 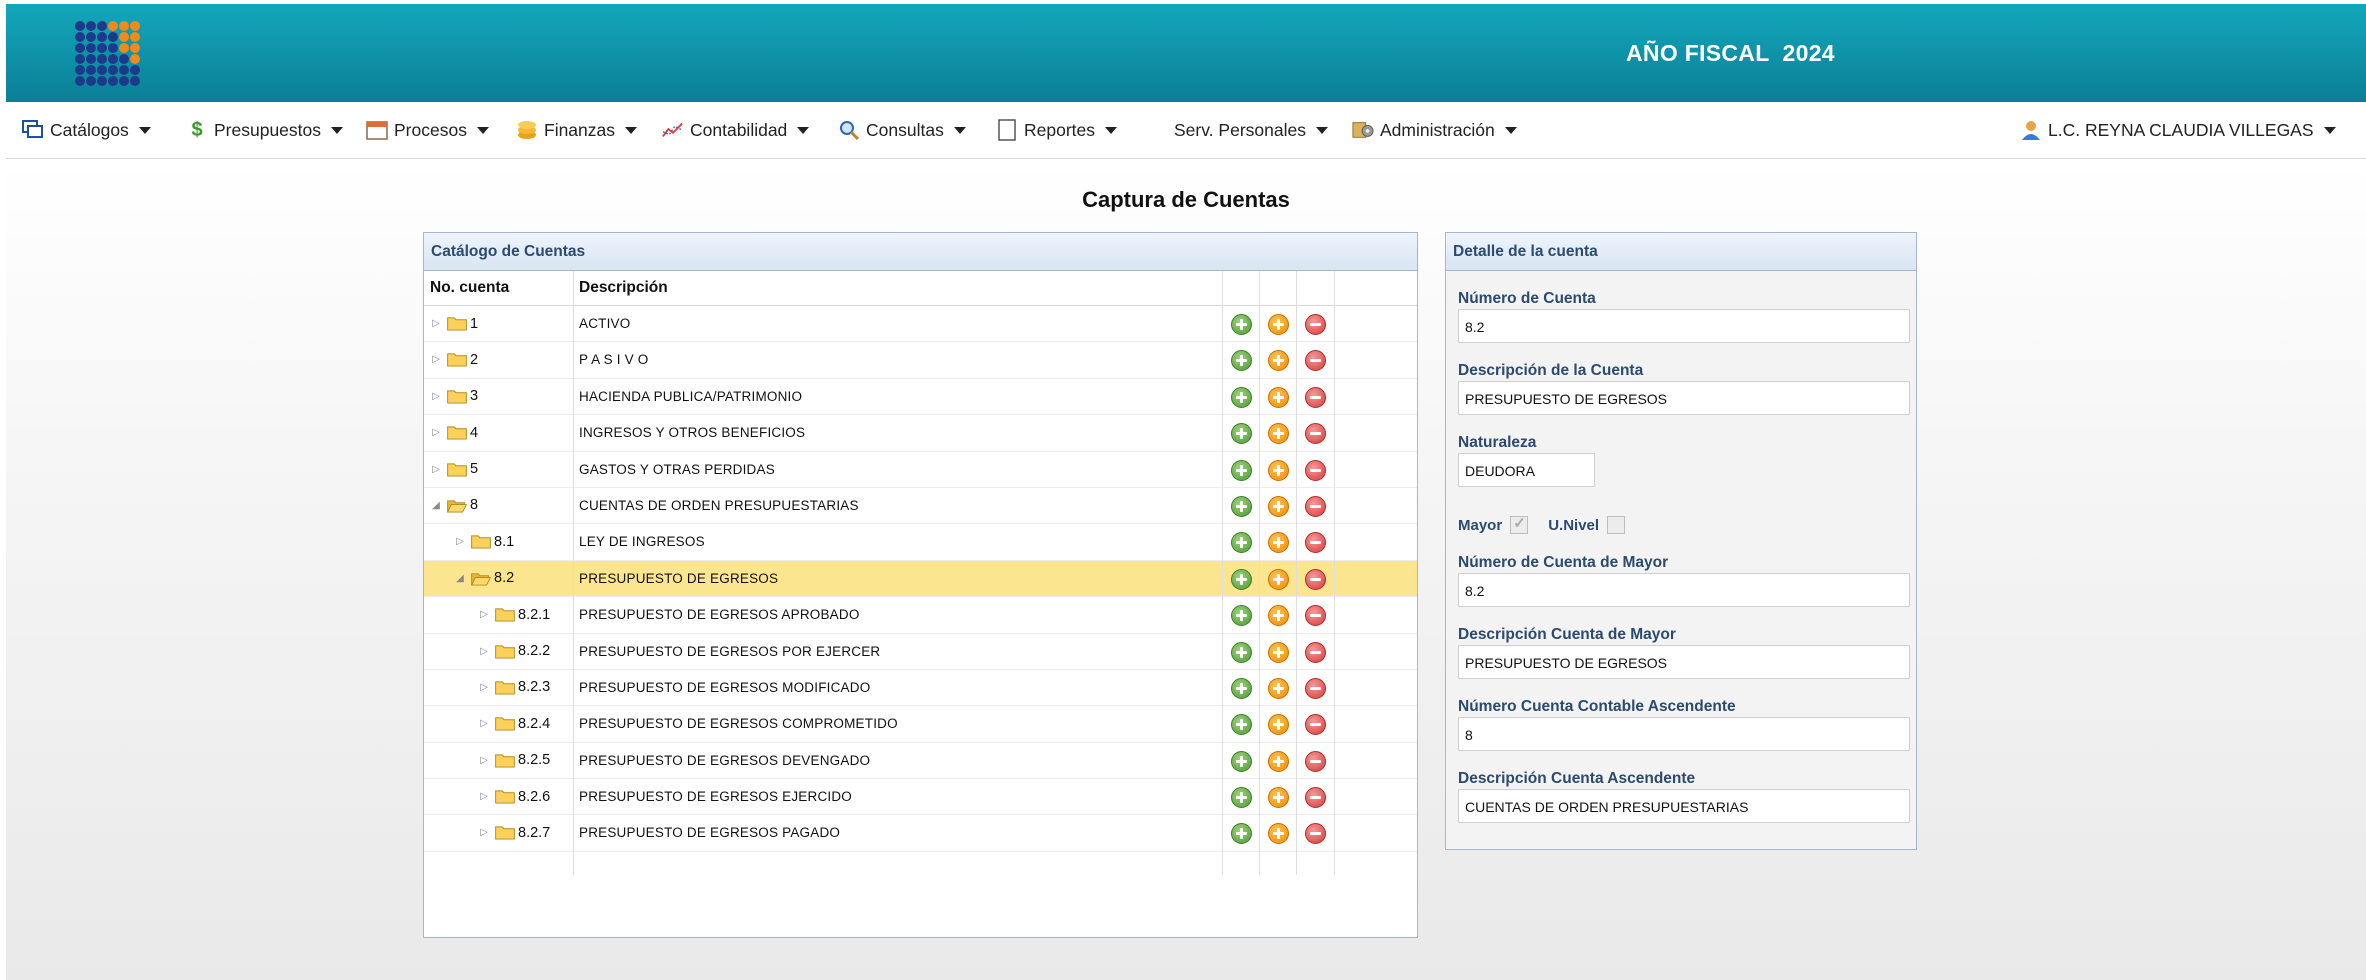 I want to click on descripcion-ascendente-field: CUENTAS DE ORDEN PRESUPUESTARIAS, so click(x=1684, y=806).